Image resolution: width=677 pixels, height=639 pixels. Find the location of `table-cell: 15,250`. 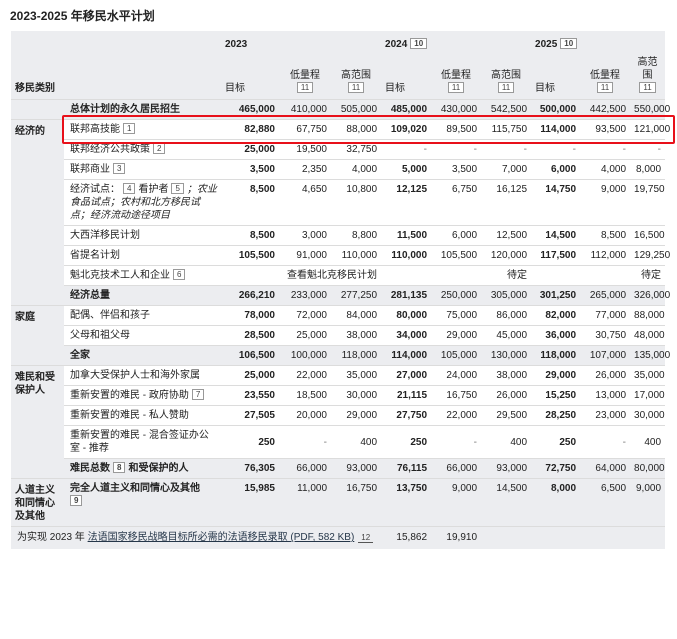

table-cell: 15,250 is located at coordinates (556, 395).